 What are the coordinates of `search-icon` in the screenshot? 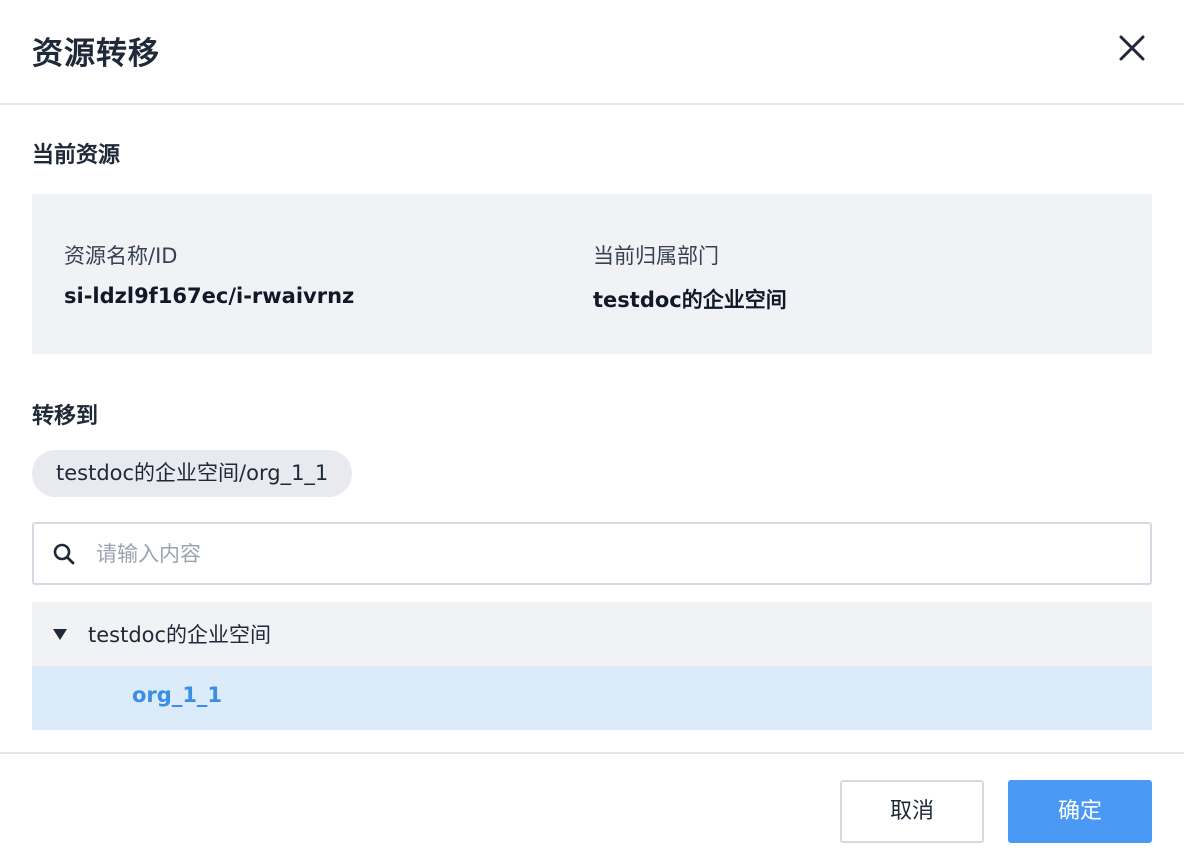 It's located at (64, 554).